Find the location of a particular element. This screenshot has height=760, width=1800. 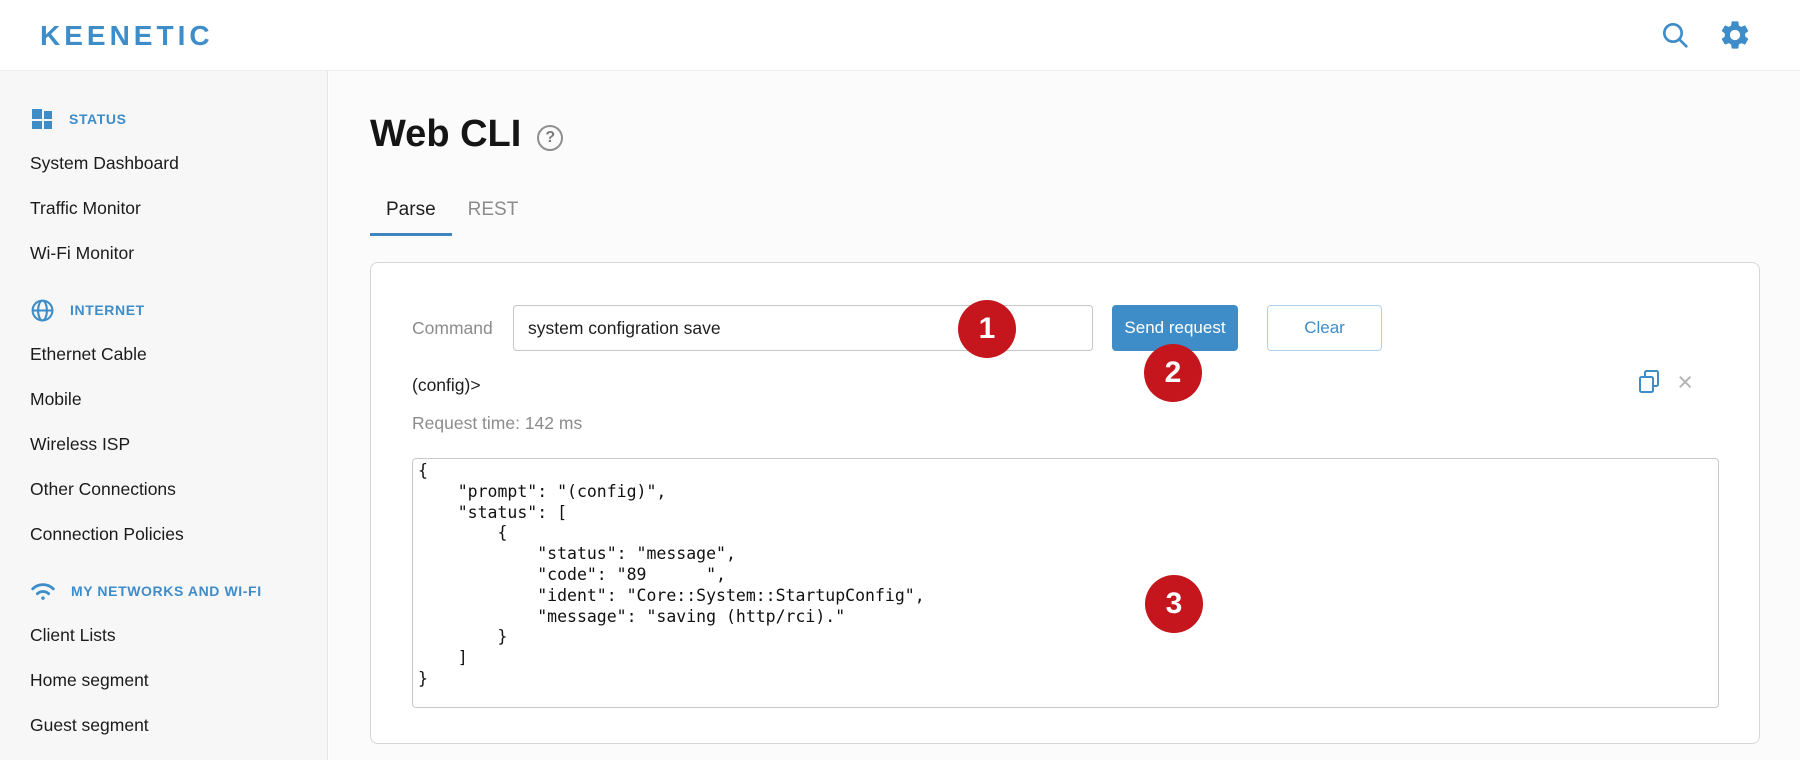

annotation-marker-2: 2 is located at coordinates (1173, 373).